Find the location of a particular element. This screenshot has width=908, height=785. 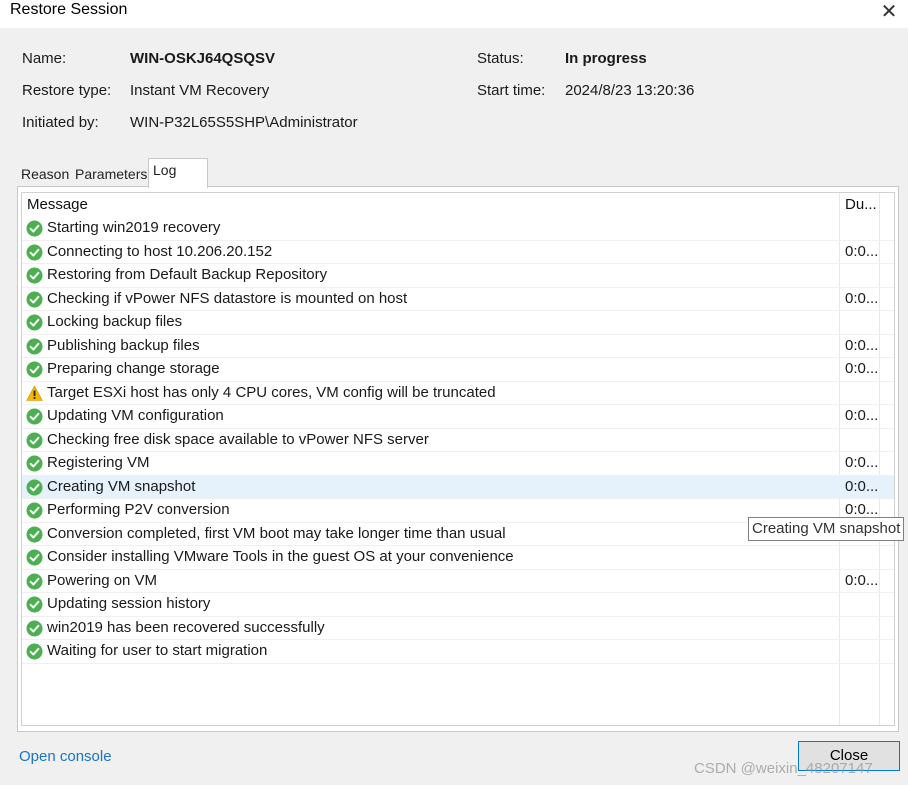

restore-type-label: Restore type: is located at coordinates (67, 90).